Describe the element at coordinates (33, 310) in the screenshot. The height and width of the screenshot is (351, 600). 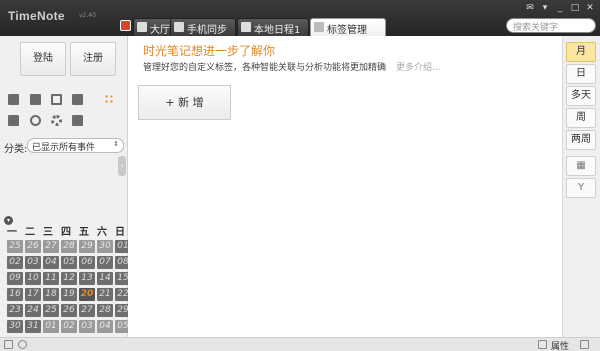
I see `calendar-day: 24` at that location.